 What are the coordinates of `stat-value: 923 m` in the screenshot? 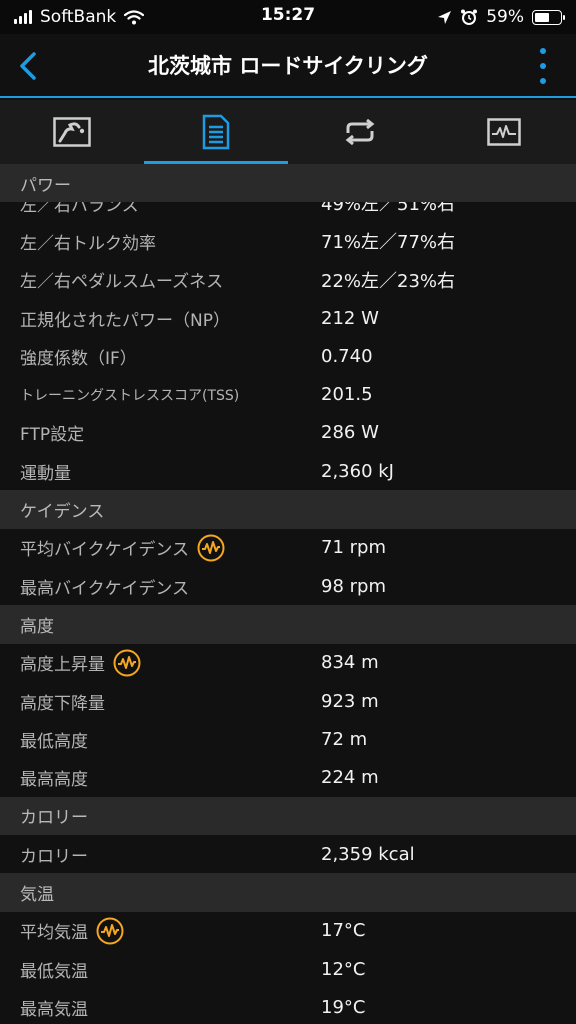 It's located at (350, 701).